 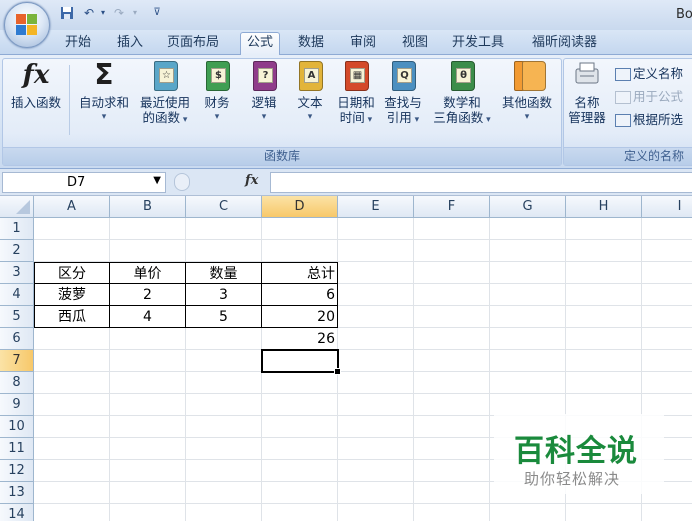 I want to click on column-header: G, so click(x=528, y=207).